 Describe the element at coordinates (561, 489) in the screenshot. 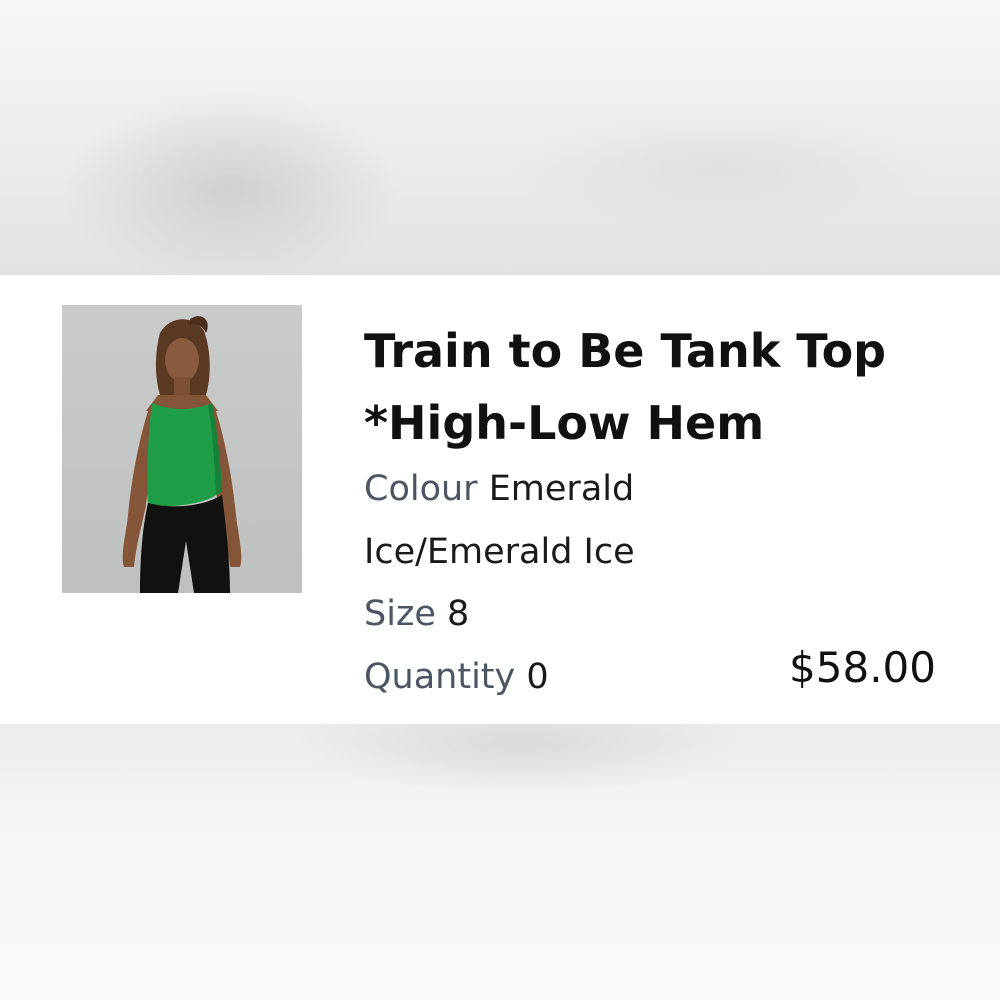

I see `colour-value-line1: Emerald` at that location.